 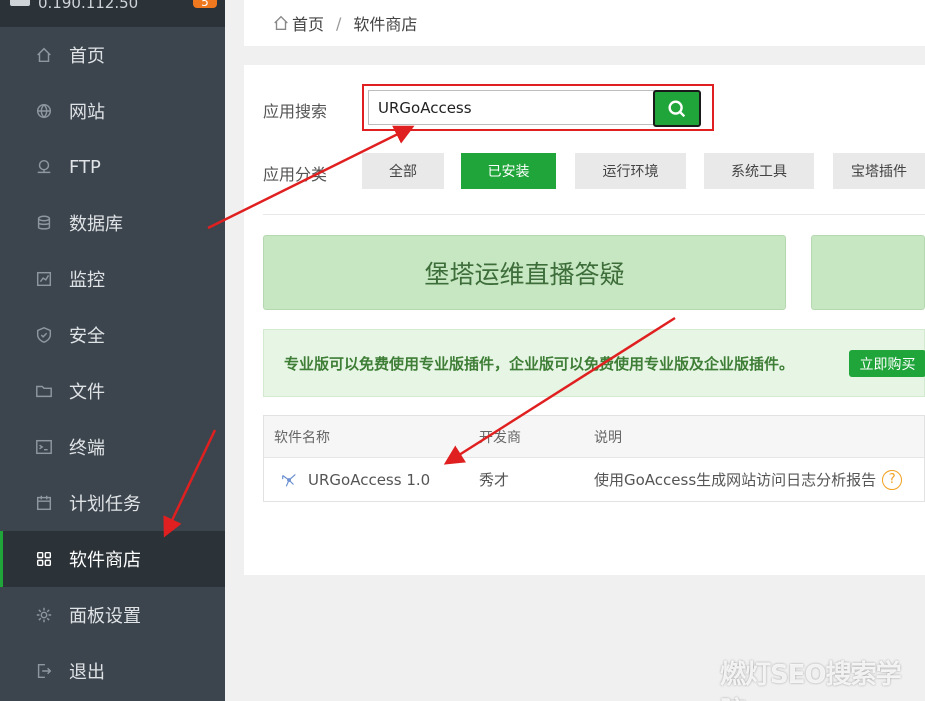 What do you see at coordinates (88, 6) in the screenshot?
I see `host-ip: 0.190.112.50` at bounding box center [88, 6].